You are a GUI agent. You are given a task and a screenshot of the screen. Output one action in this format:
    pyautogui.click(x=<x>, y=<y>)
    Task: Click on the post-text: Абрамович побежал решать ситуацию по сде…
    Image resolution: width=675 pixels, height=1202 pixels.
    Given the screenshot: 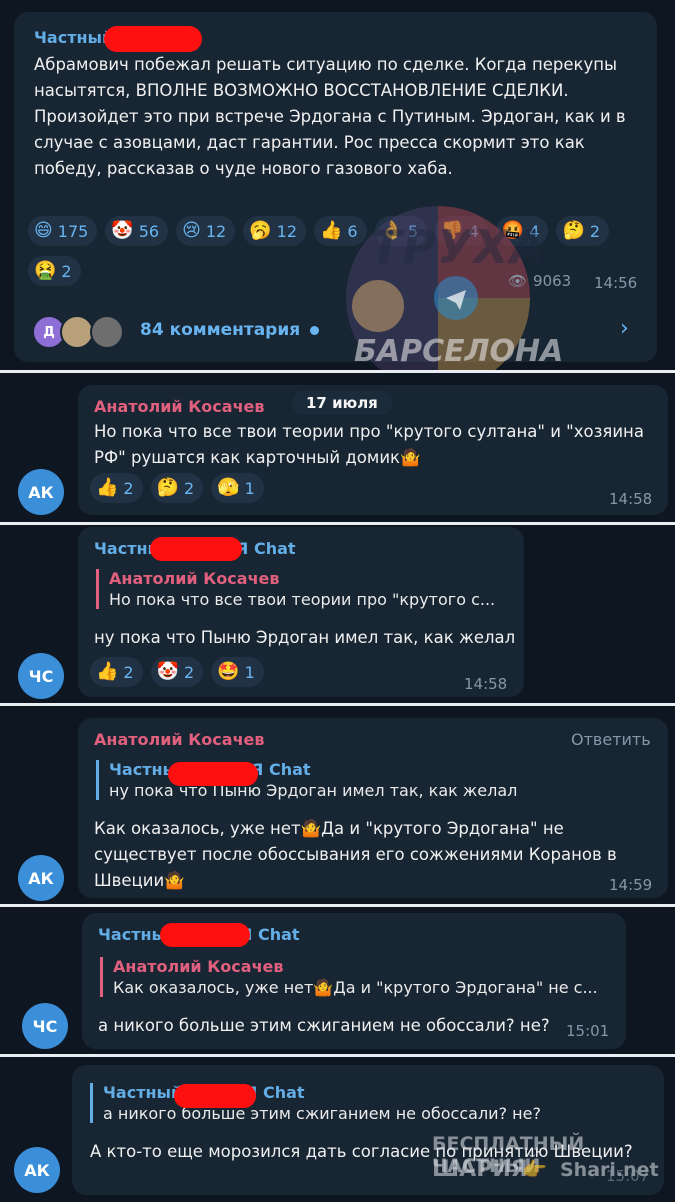 What is the action you would take?
    pyautogui.click(x=330, y=116)
    